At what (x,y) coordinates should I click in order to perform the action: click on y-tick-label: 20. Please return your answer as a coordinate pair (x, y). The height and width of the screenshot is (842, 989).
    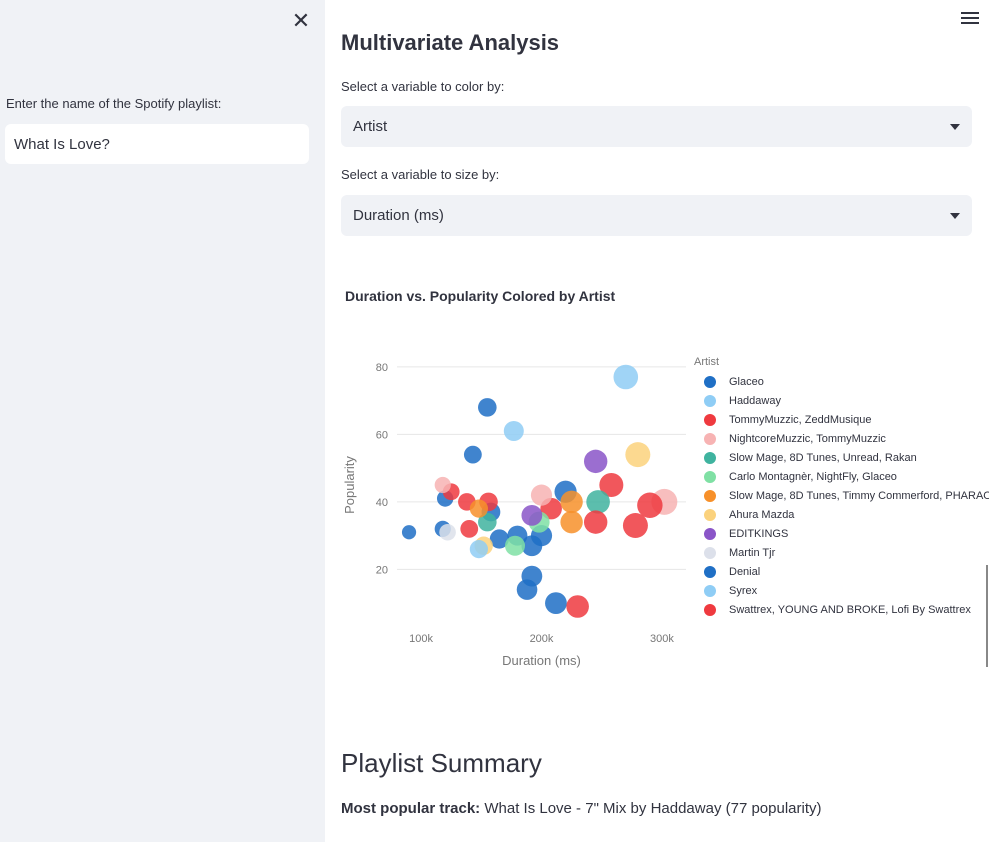
    Looking at the image, I should click on (382, 570).